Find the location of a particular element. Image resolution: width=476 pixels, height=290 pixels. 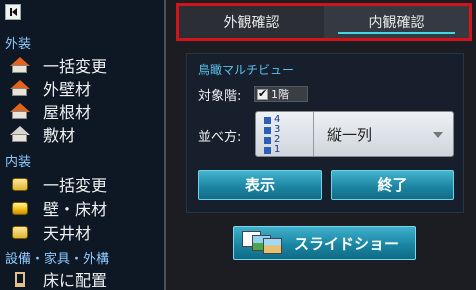

sidebar-item-interior-bulk-change: 一括変更 is located at coordinates (58, 184).